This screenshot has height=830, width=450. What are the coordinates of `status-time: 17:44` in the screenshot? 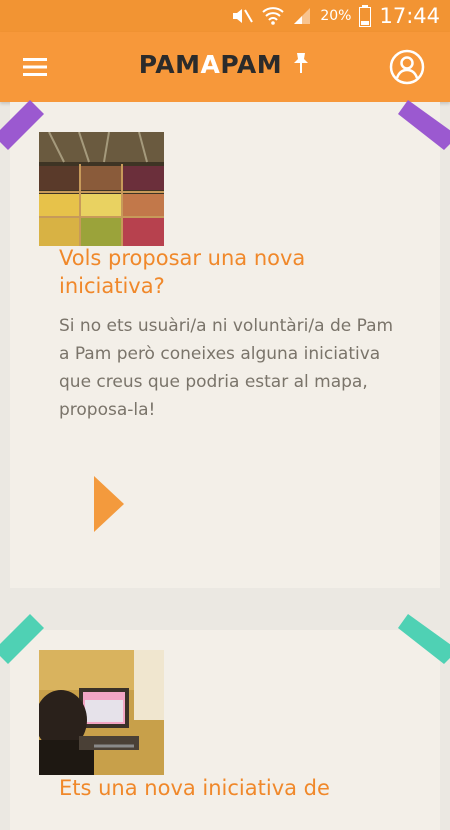 It's located at (409, 16).